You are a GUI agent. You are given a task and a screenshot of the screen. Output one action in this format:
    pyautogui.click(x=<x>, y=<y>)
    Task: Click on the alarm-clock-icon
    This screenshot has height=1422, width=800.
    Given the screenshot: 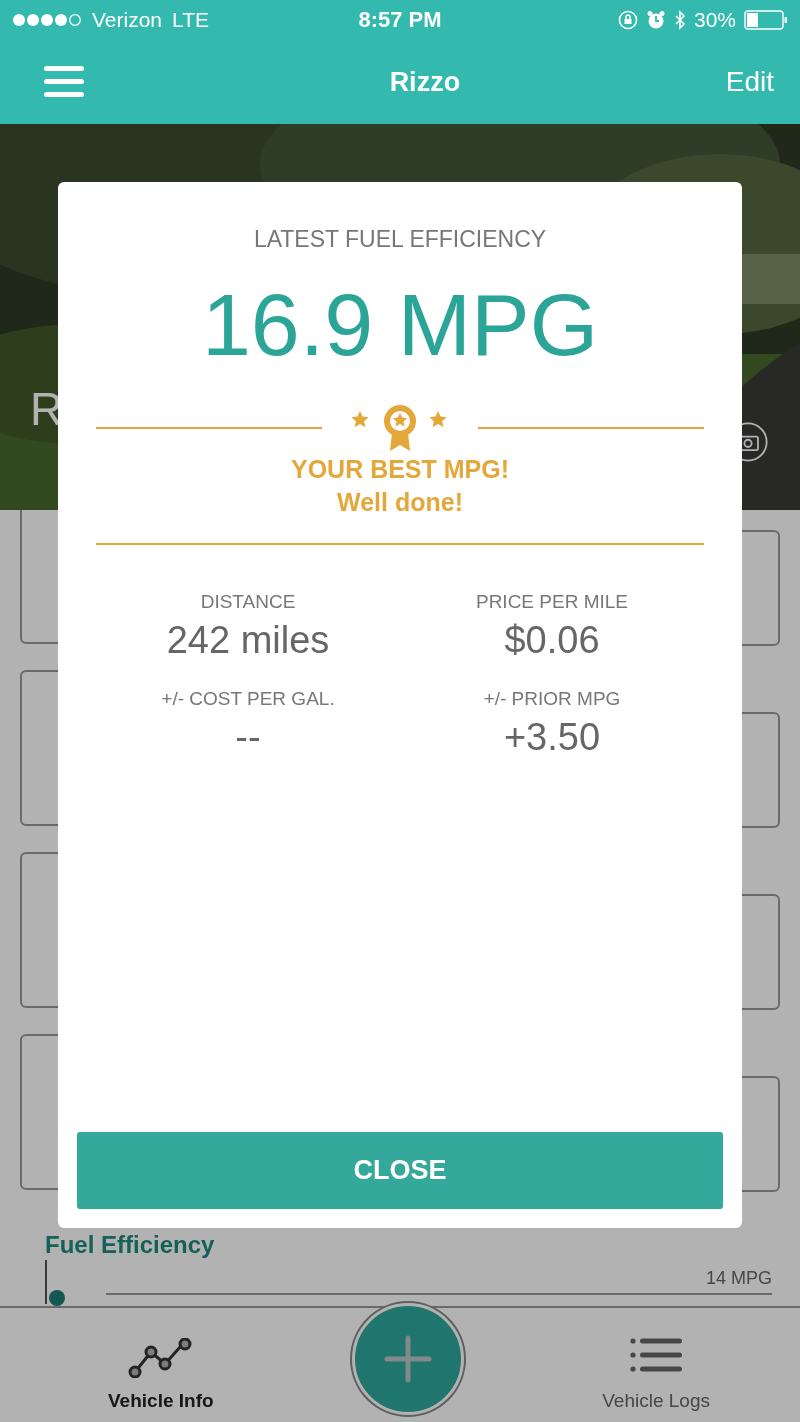 What is the action you would take?
    pyautogui.click(x=655, y=20)
    